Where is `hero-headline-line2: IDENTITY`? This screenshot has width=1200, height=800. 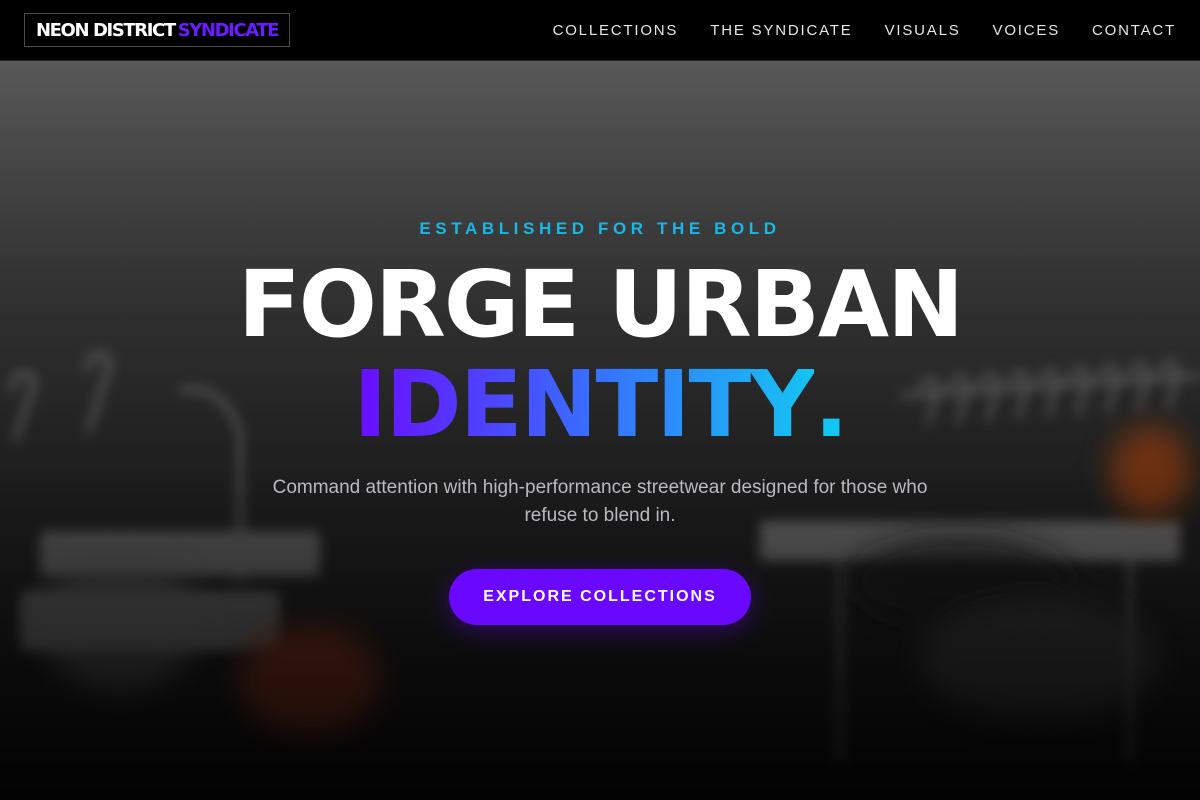
hero-headline-line2: IDENTITY is located at coordinates (583, 405).